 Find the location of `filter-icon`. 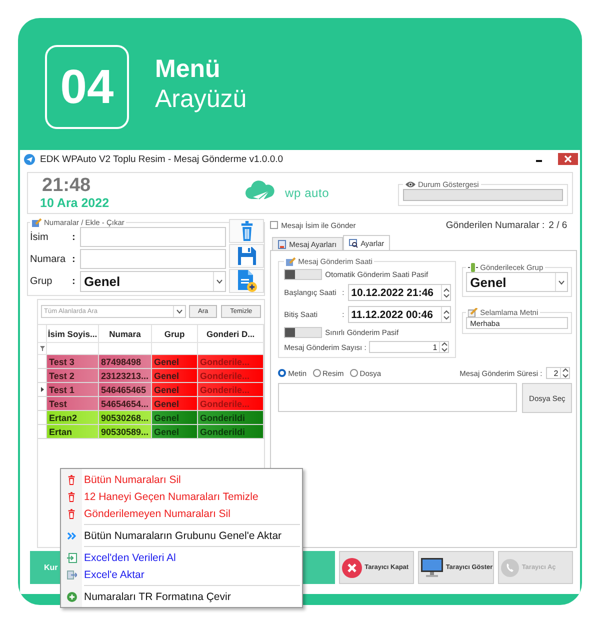

filter-icon is located at coordinates (42, 348).